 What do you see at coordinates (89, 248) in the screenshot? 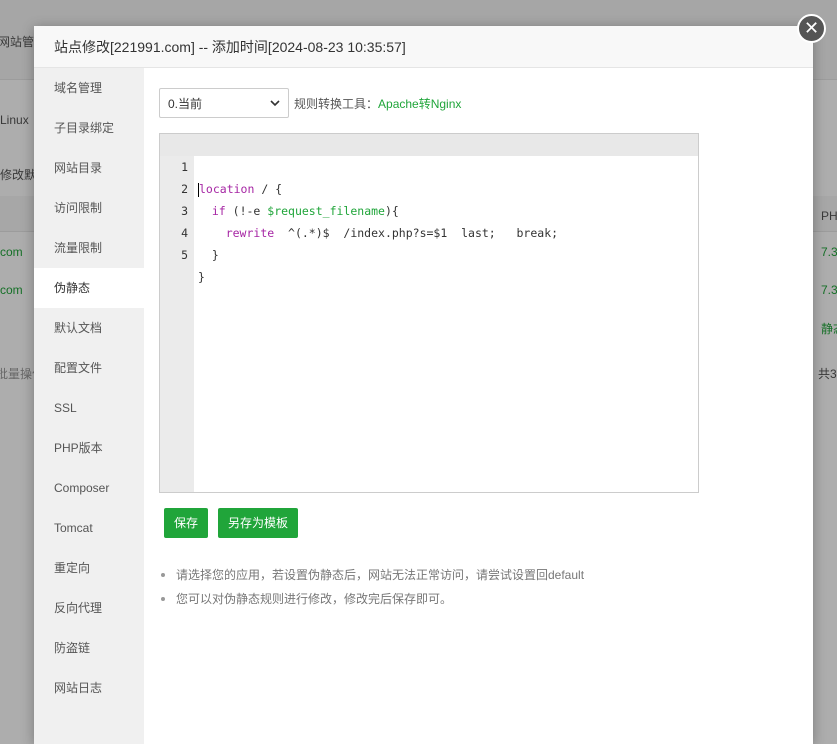
I see `sidebar-item-traffic-limit: 流量限制` at bounding box center [89, 248].